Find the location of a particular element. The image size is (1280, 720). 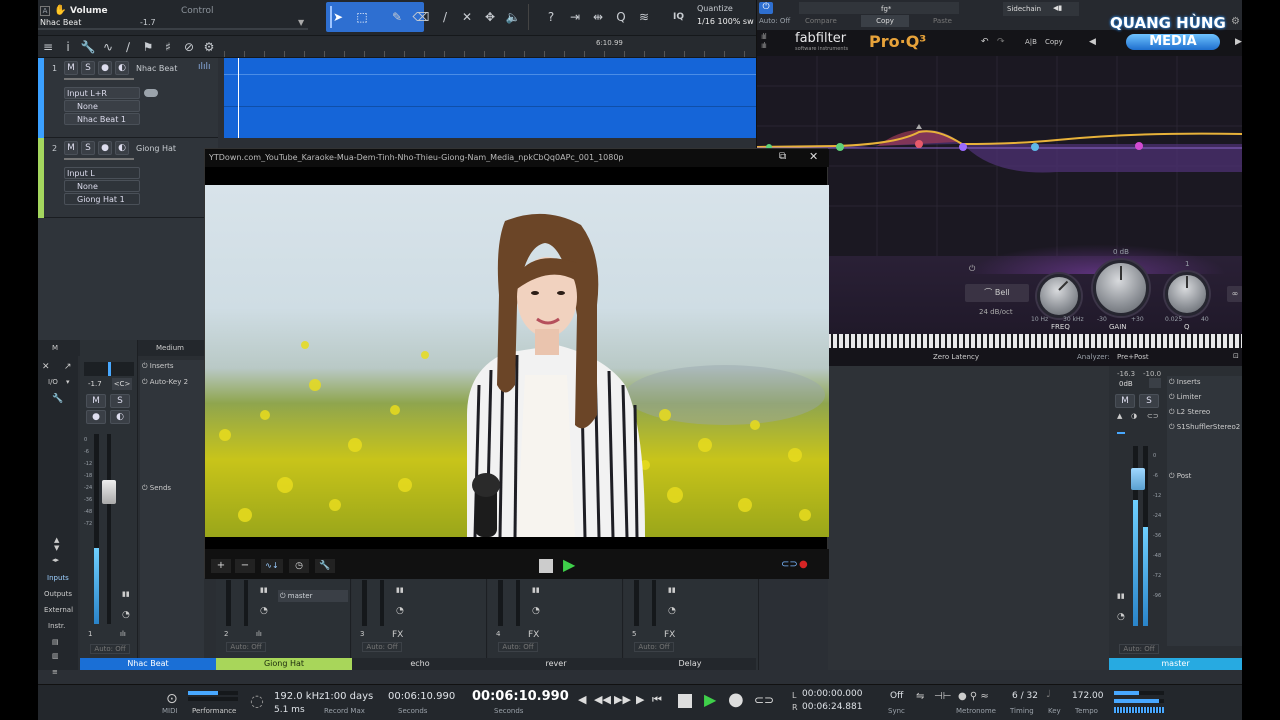

master-auto: Auto: Off is located at coordinates (1139, 649).